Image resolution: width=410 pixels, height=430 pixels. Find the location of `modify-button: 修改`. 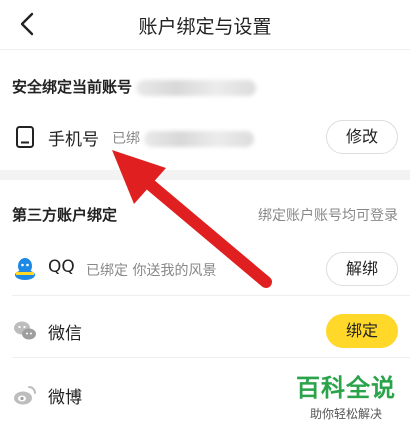

modify-button: 修改 is located at coordinates (362, 137).